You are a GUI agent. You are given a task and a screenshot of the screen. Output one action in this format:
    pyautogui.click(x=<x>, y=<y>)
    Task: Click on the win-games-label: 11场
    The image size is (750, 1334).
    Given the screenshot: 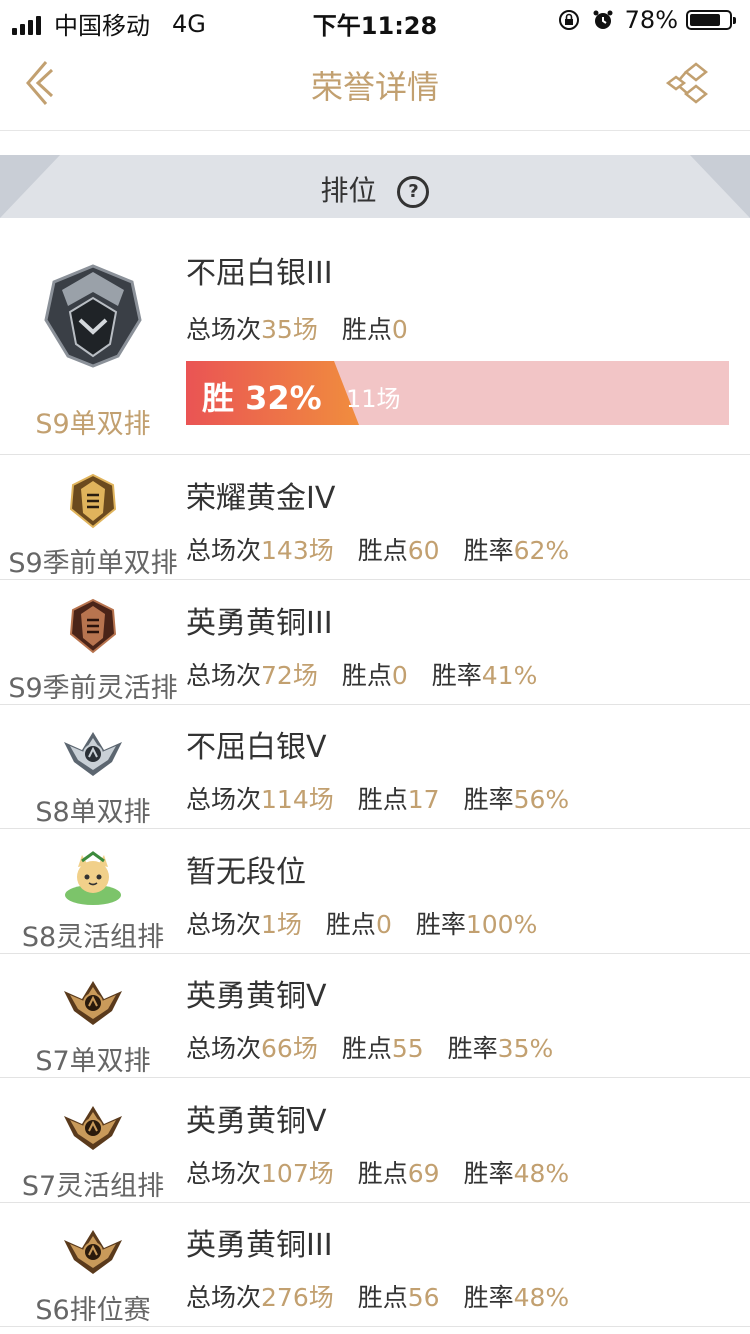 What is the action you would take?
    pyautogui.click(x=373, y=399)
    